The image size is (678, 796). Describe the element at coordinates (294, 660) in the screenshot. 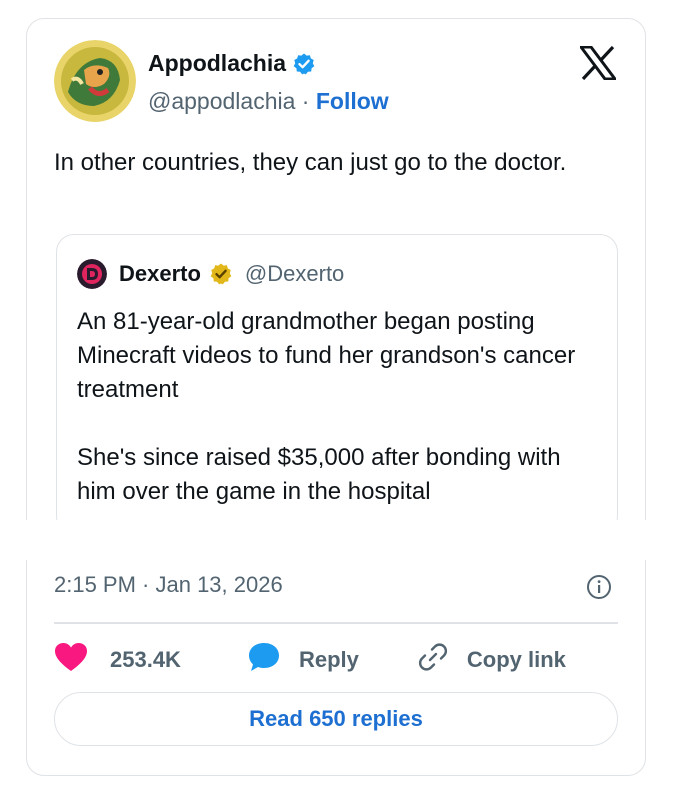

I see `reply-button: Reply` at that location.